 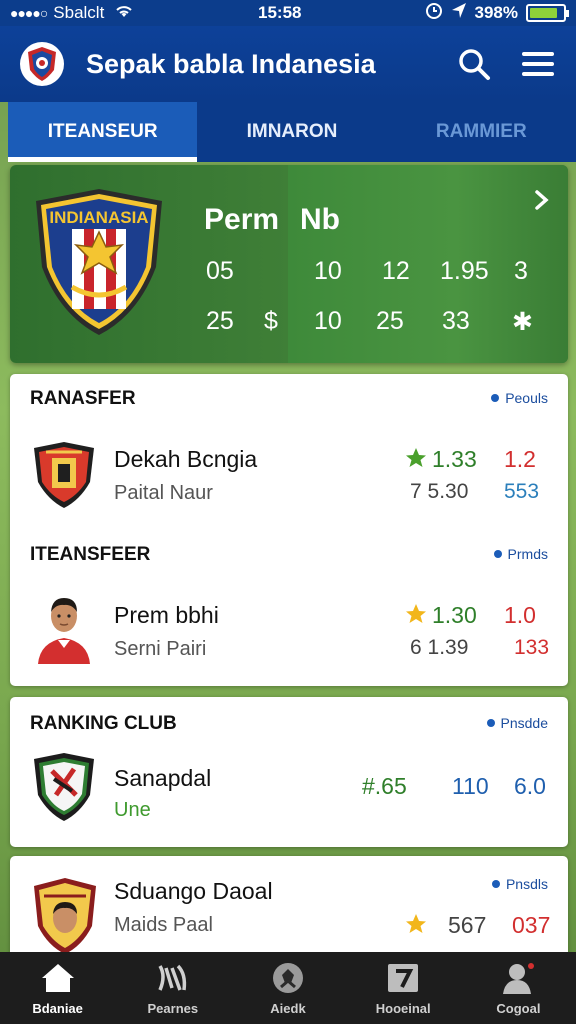 I want to click on nav-schedule: Hooeinal, so click(x=403, y=988).